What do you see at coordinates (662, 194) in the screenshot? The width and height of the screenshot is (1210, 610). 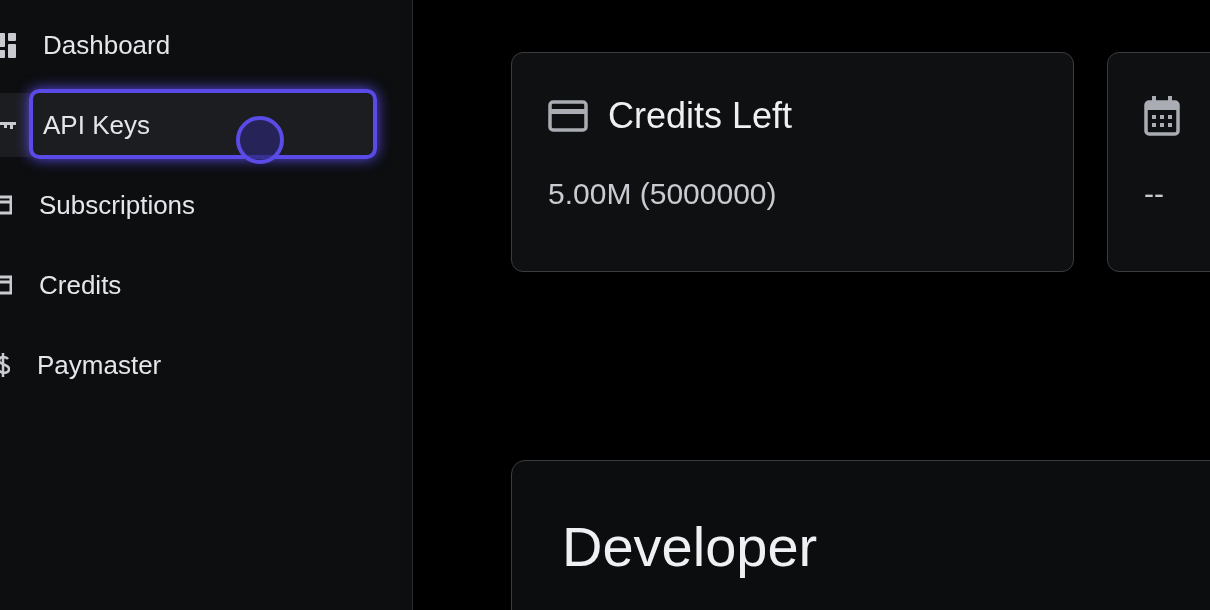 I see `card-value: 5.00M (5000000)` at bounding box center [662, 194].